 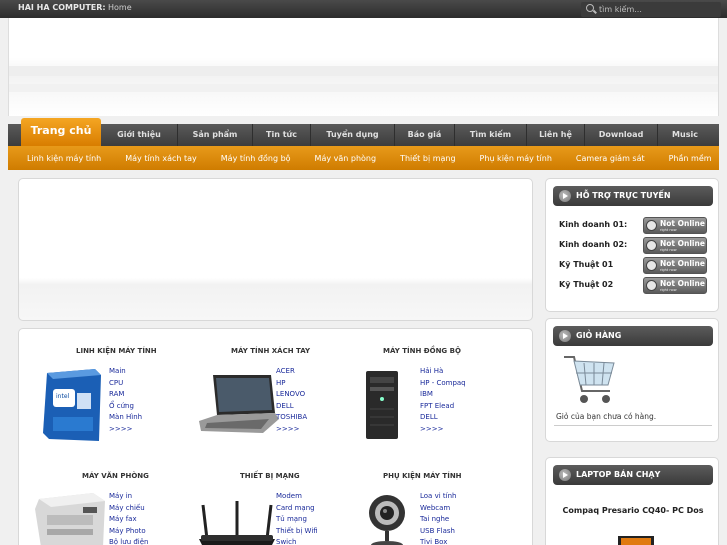 I want to click on product-name: Compaq Presario CQ40- PC Dos, so click(x=633, y=511).